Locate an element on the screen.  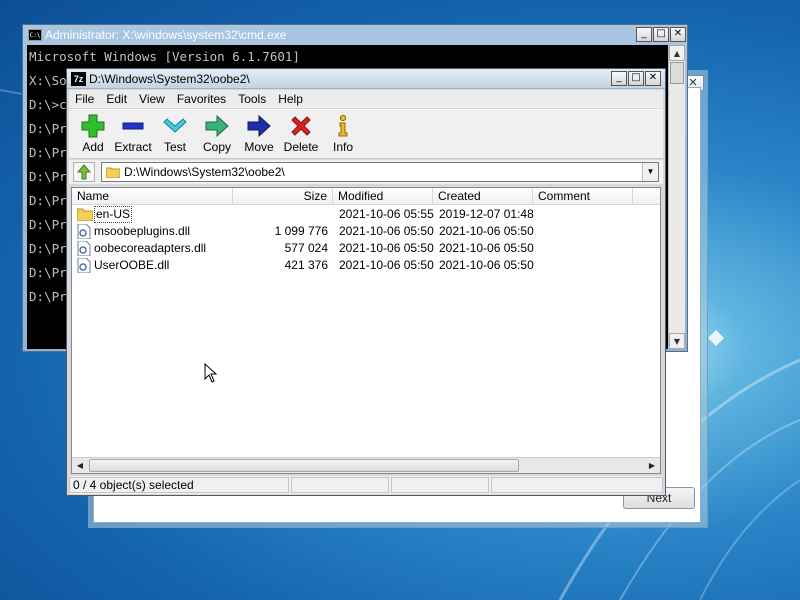
toolbar: Add Extract Test Copy Move Delete Info is located at coordinates (366, 134).